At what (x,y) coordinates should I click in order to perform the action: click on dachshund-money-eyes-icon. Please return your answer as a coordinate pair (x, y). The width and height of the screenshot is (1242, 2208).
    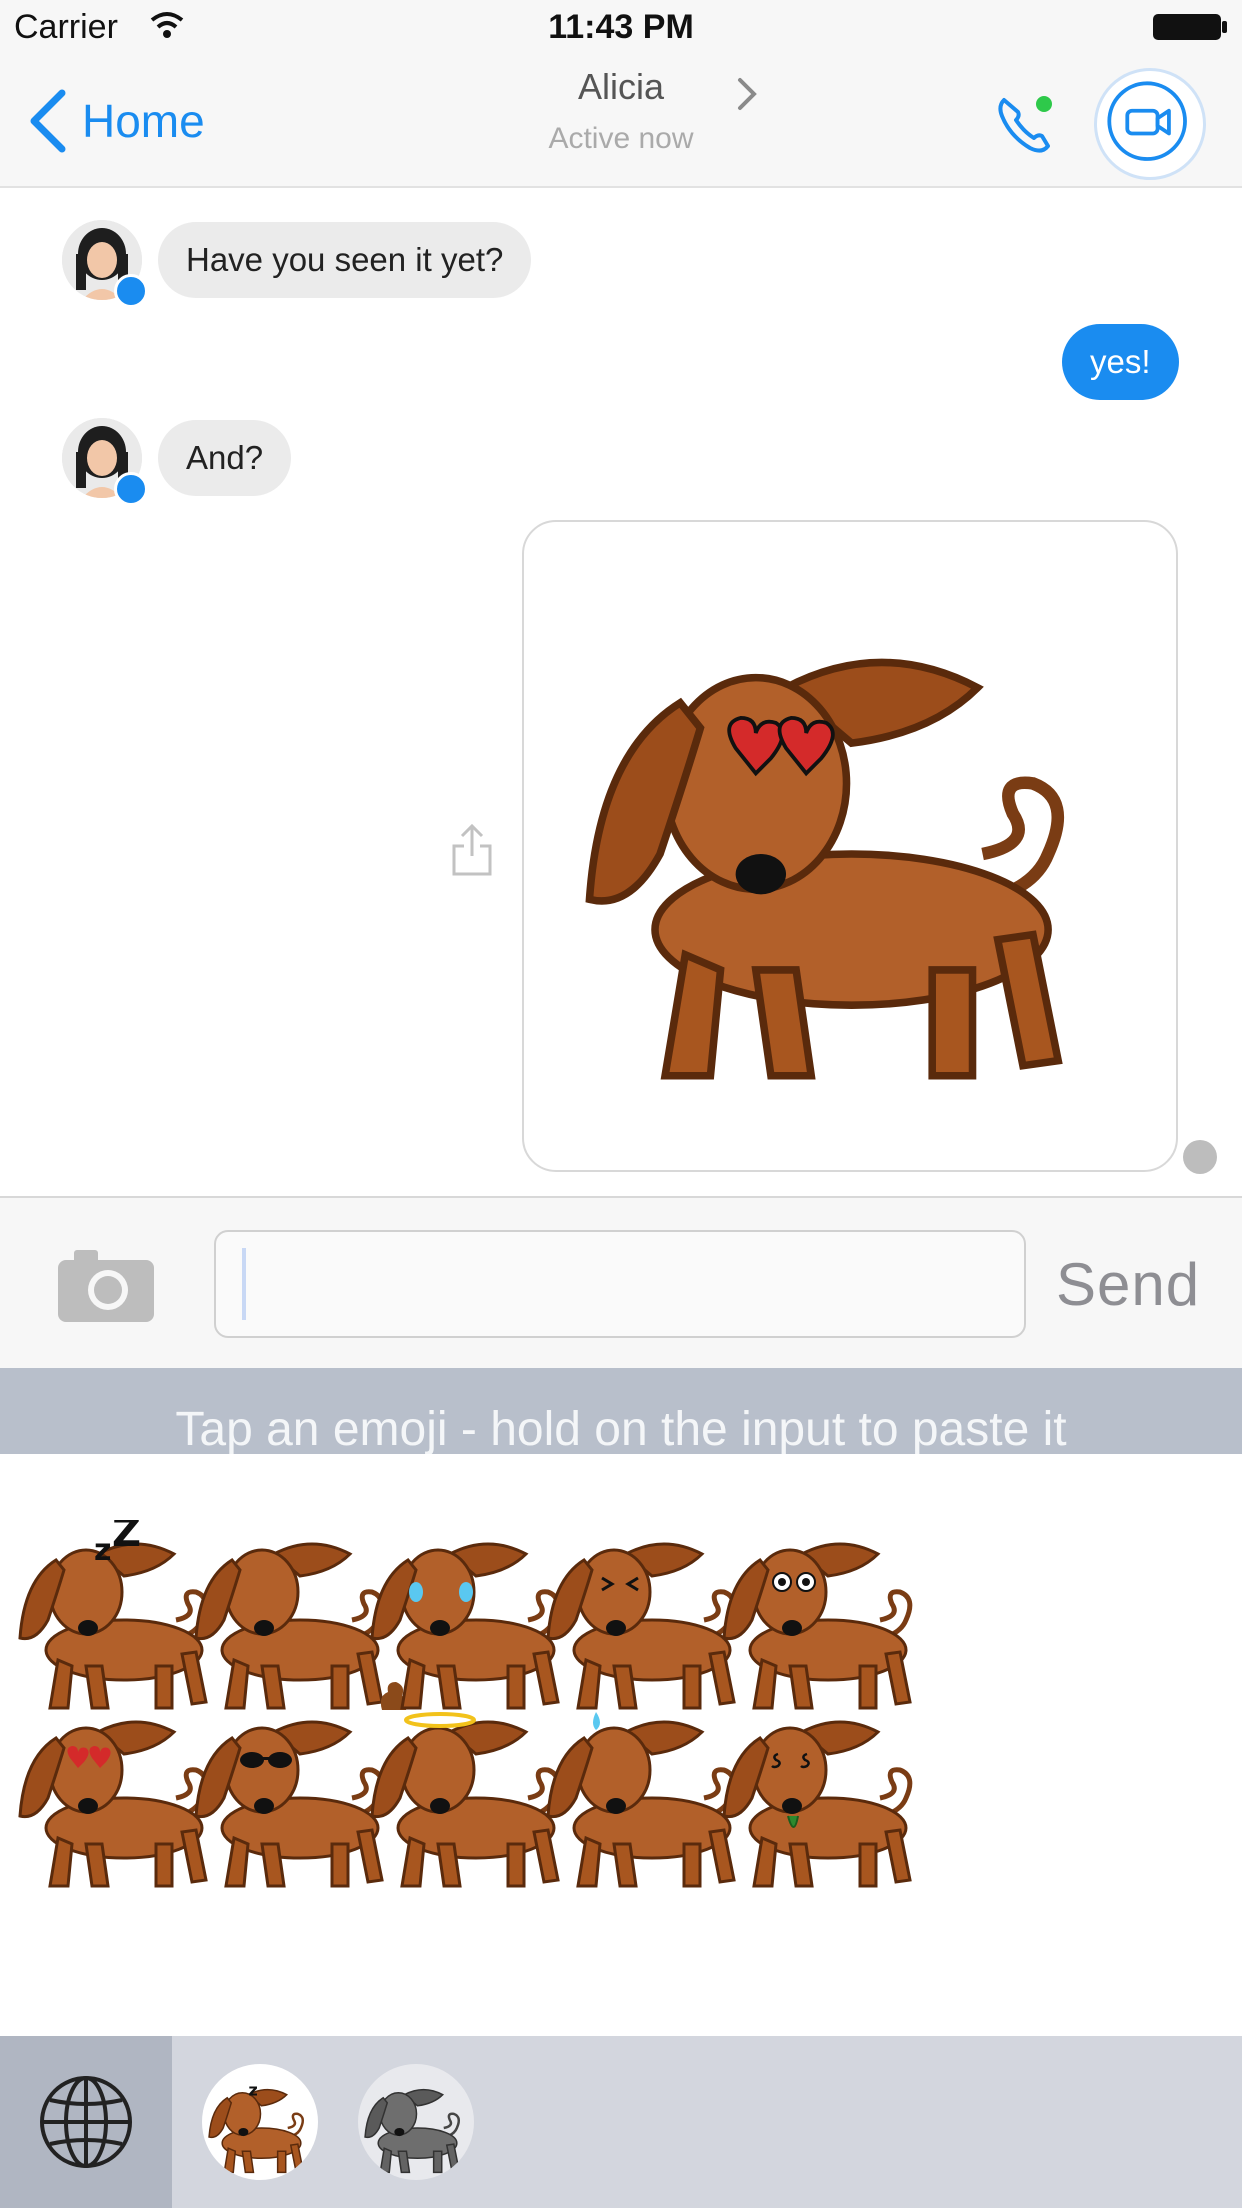
    Looking at the image, I should click on (825, 1798).